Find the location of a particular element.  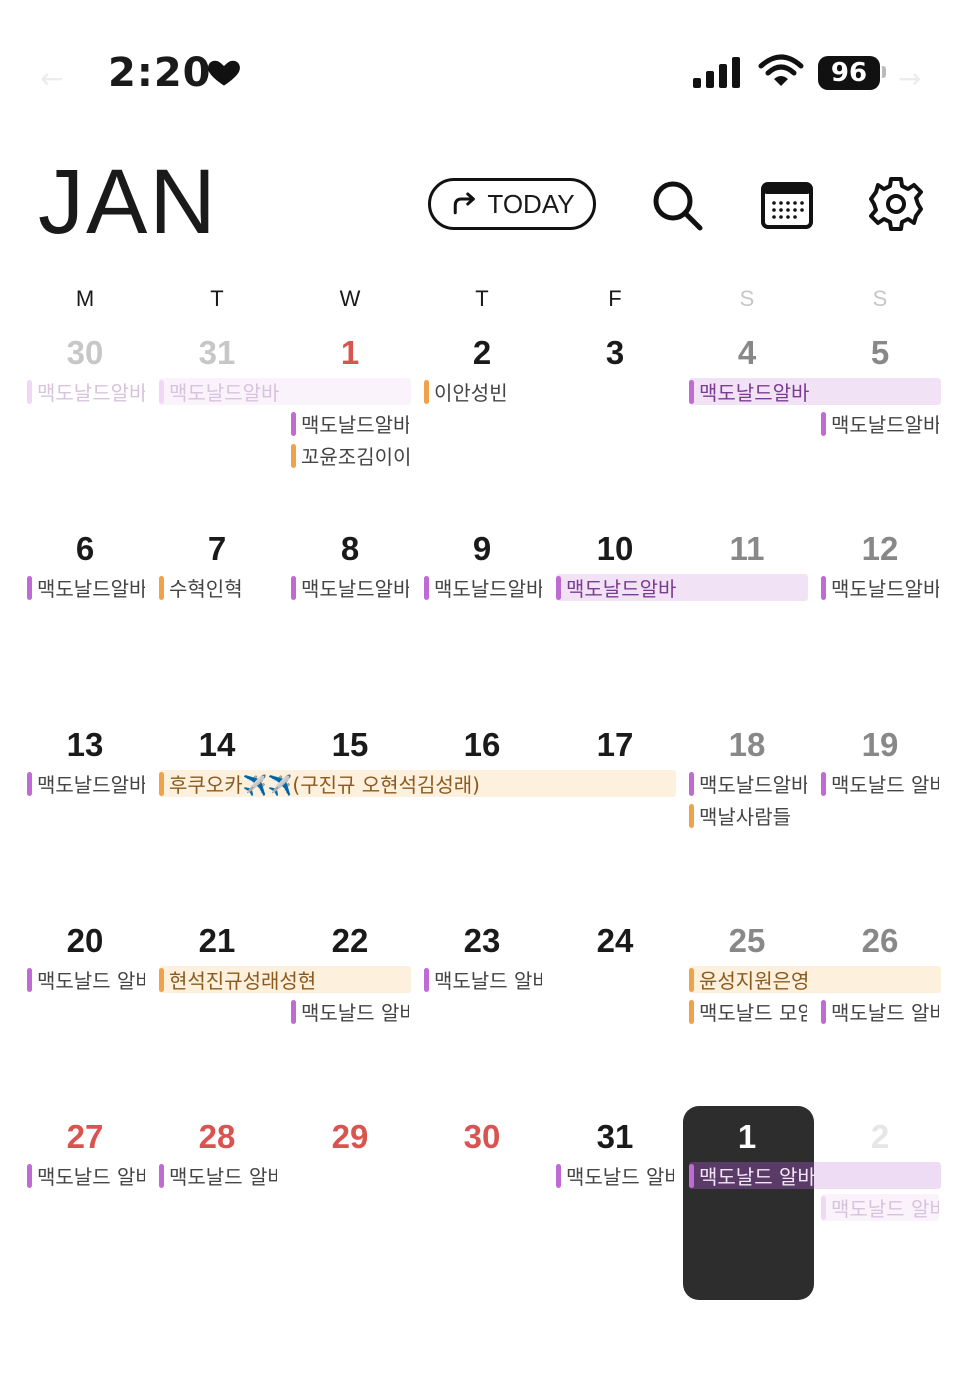

day-cell: 16 is located at coordinates (482, 745).